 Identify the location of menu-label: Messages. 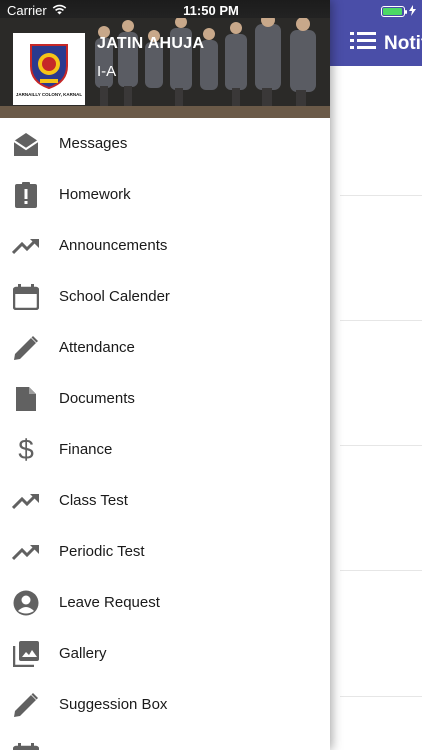
(93, 143).